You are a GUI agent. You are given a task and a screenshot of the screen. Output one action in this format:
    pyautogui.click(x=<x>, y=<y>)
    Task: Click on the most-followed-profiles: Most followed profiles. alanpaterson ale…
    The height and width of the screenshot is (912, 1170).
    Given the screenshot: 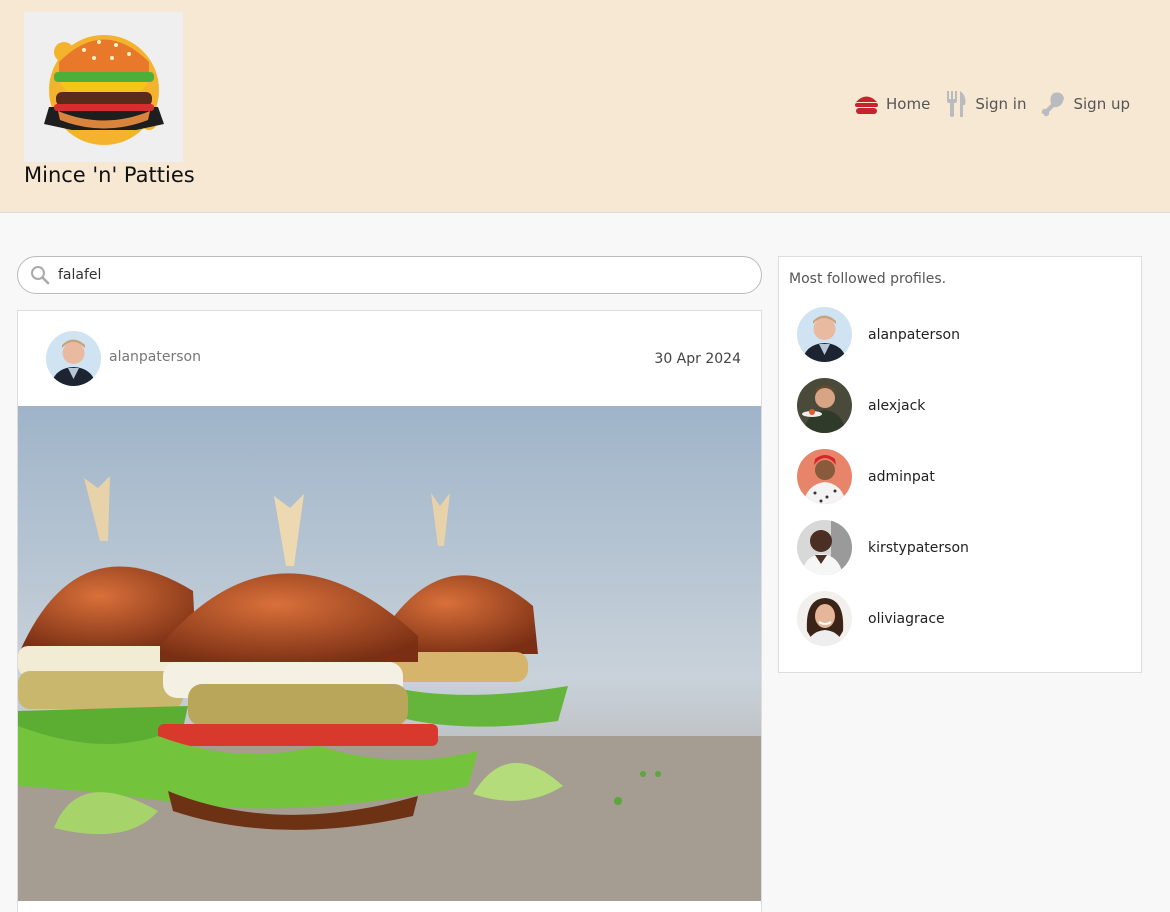 What is the action you would take?
    pyautogui.click(x=960, y=464)
    